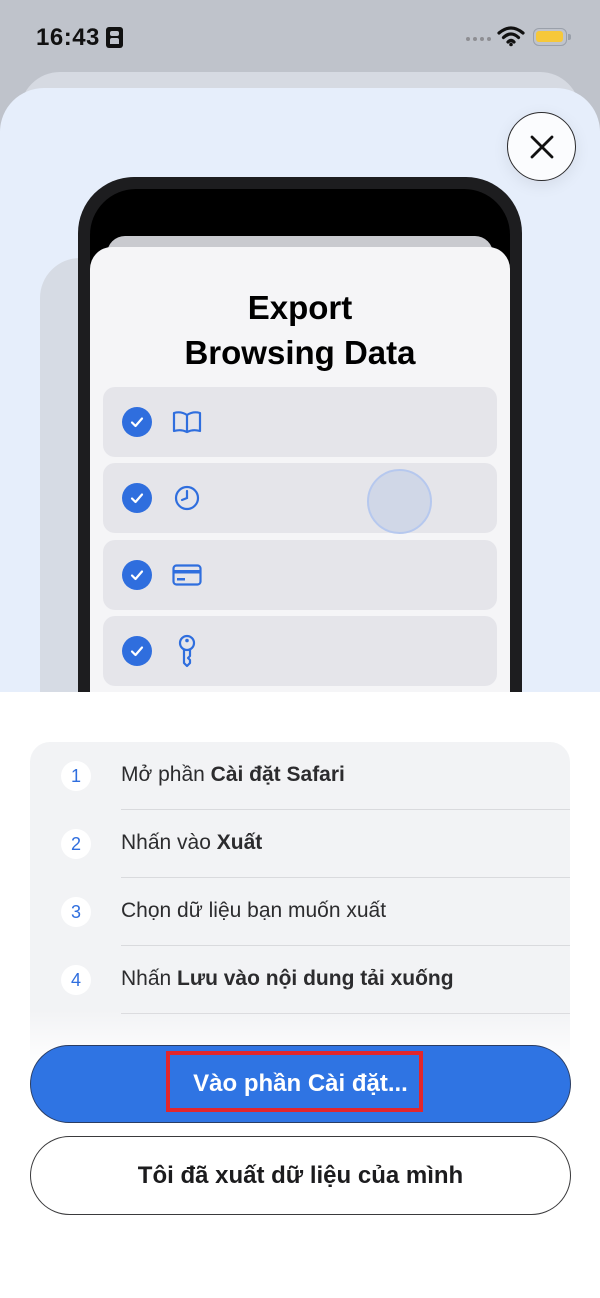  Describe the element at coordinates (76, 776) in the screenshot. I see `step-number: 1` at that location.